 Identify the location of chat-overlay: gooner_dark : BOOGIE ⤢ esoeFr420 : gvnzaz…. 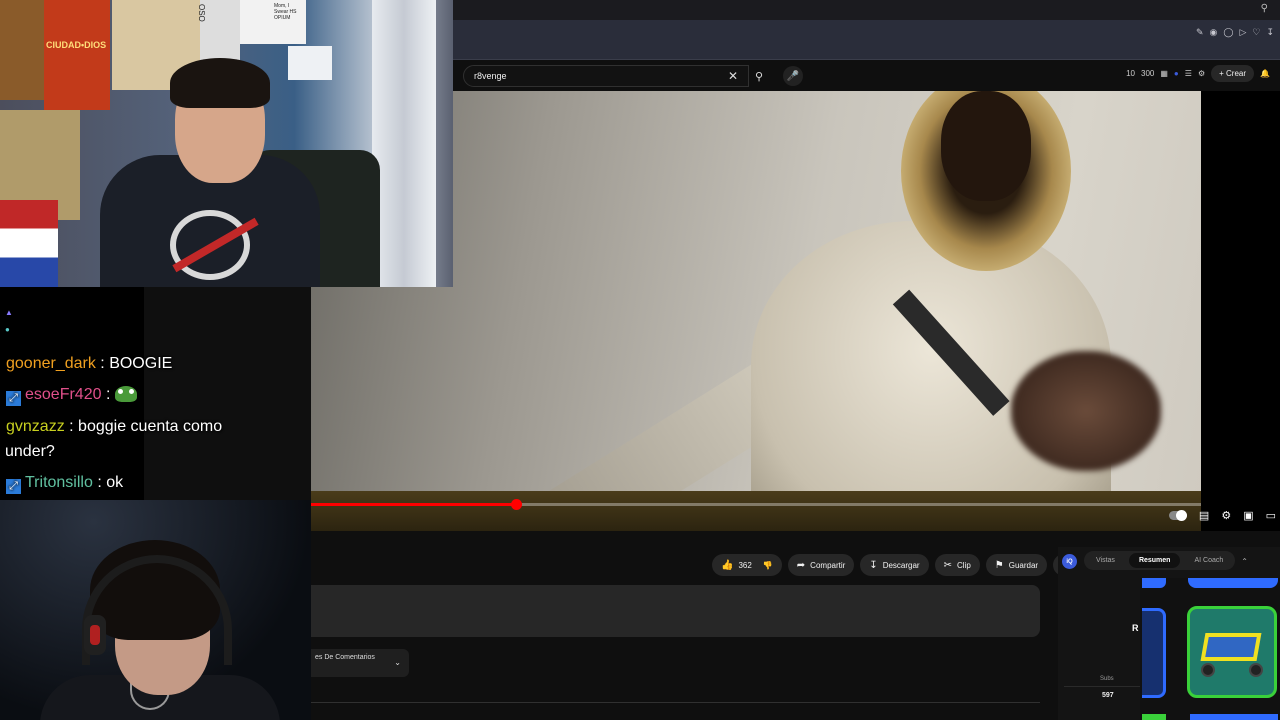
(155, 393).